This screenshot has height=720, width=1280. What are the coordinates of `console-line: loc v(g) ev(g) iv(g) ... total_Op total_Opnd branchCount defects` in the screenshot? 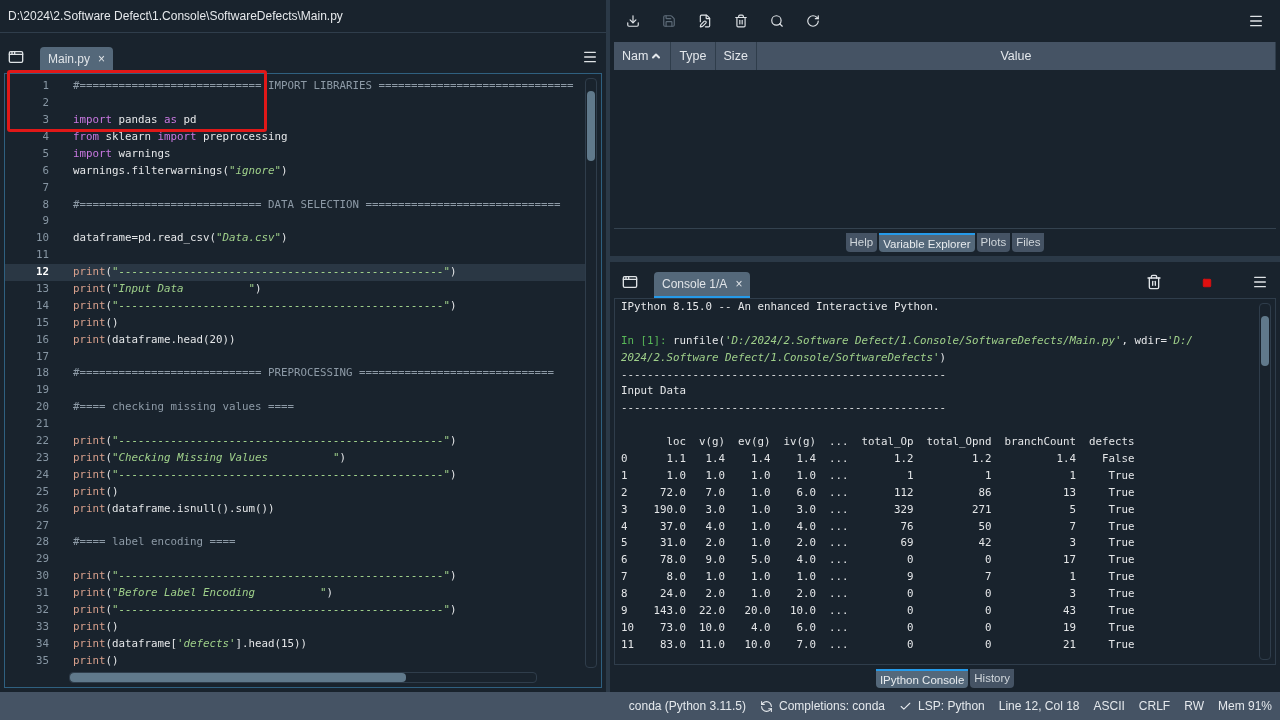 It's located at (900, 442).